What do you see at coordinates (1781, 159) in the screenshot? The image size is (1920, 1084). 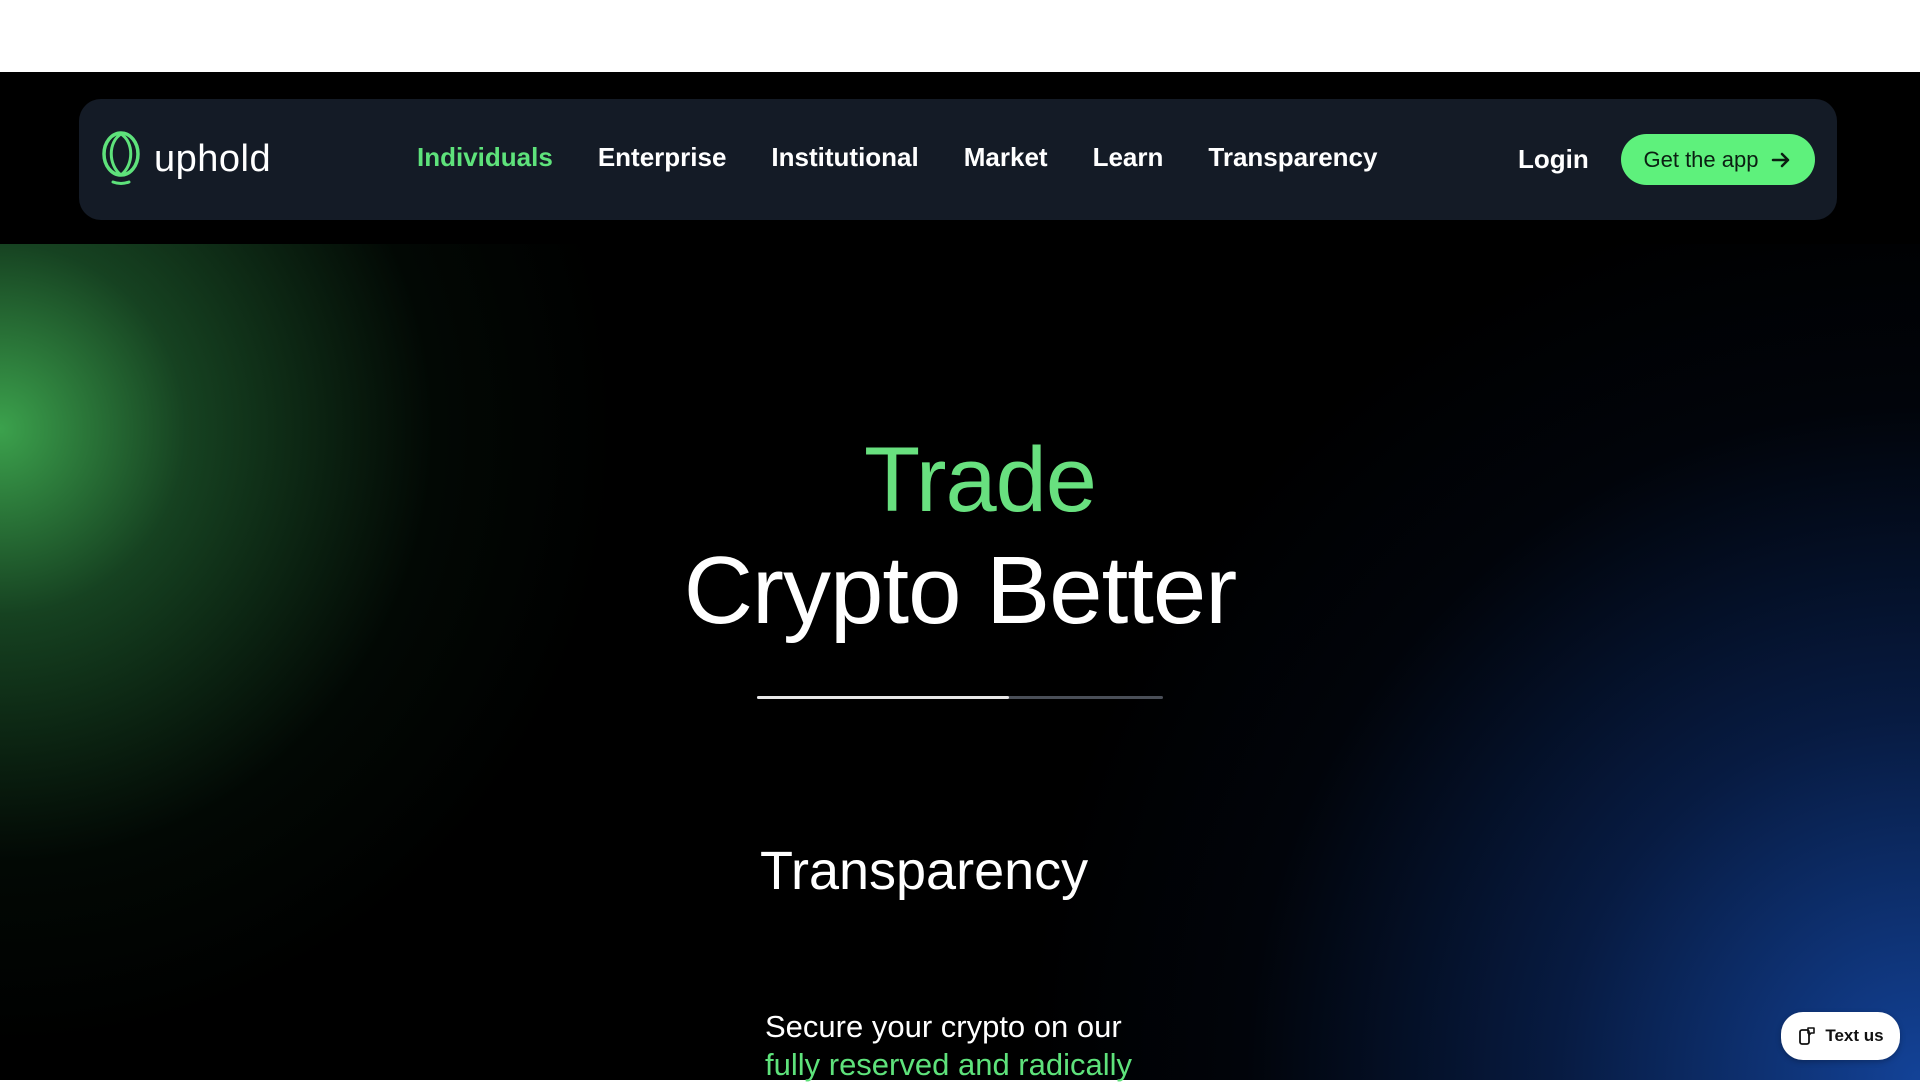 I see `arrow-right-icon` at bounding box center [1781, 159].